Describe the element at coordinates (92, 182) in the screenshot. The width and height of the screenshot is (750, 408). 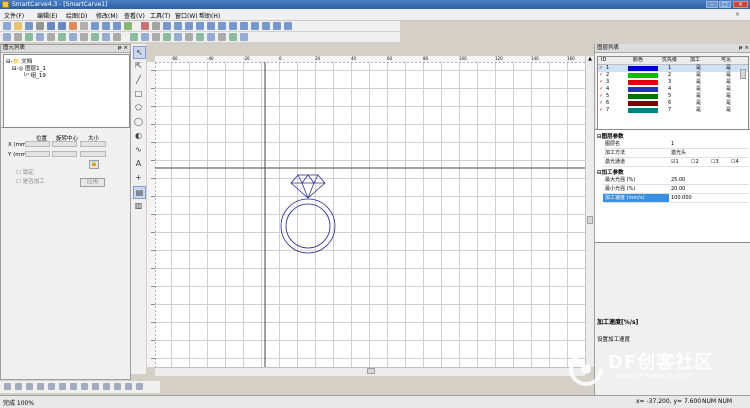
I see `apply-button: 应用` at that location.